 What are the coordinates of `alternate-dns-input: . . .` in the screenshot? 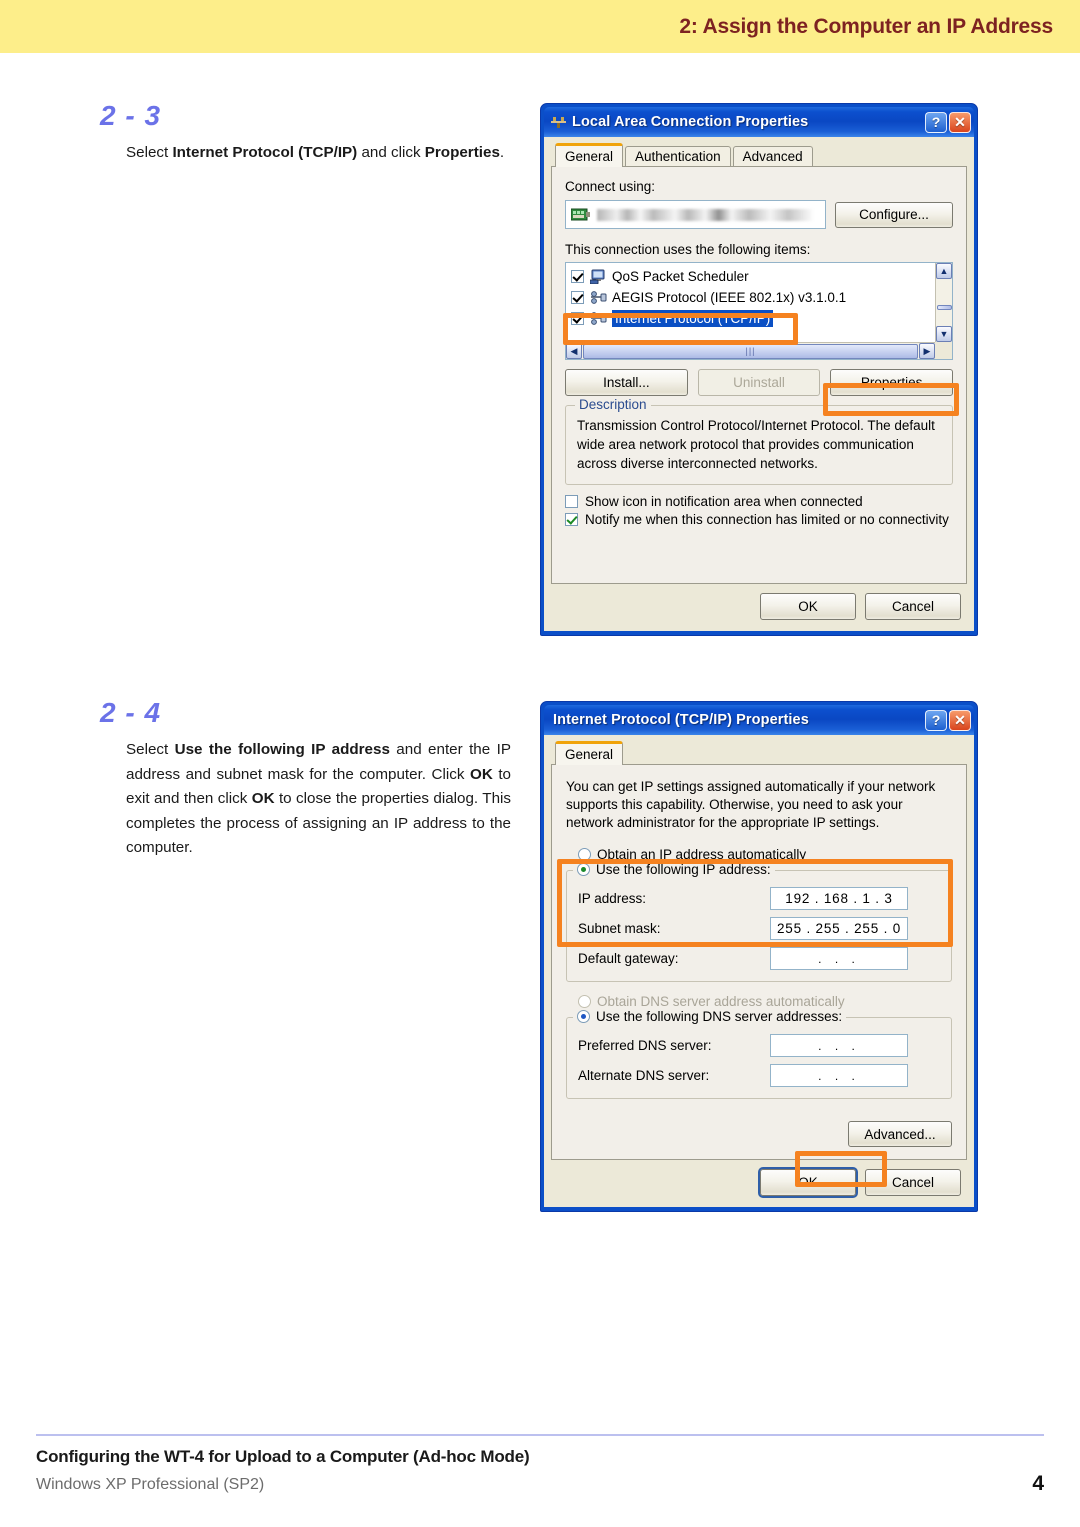 It's located at (839, 1075).